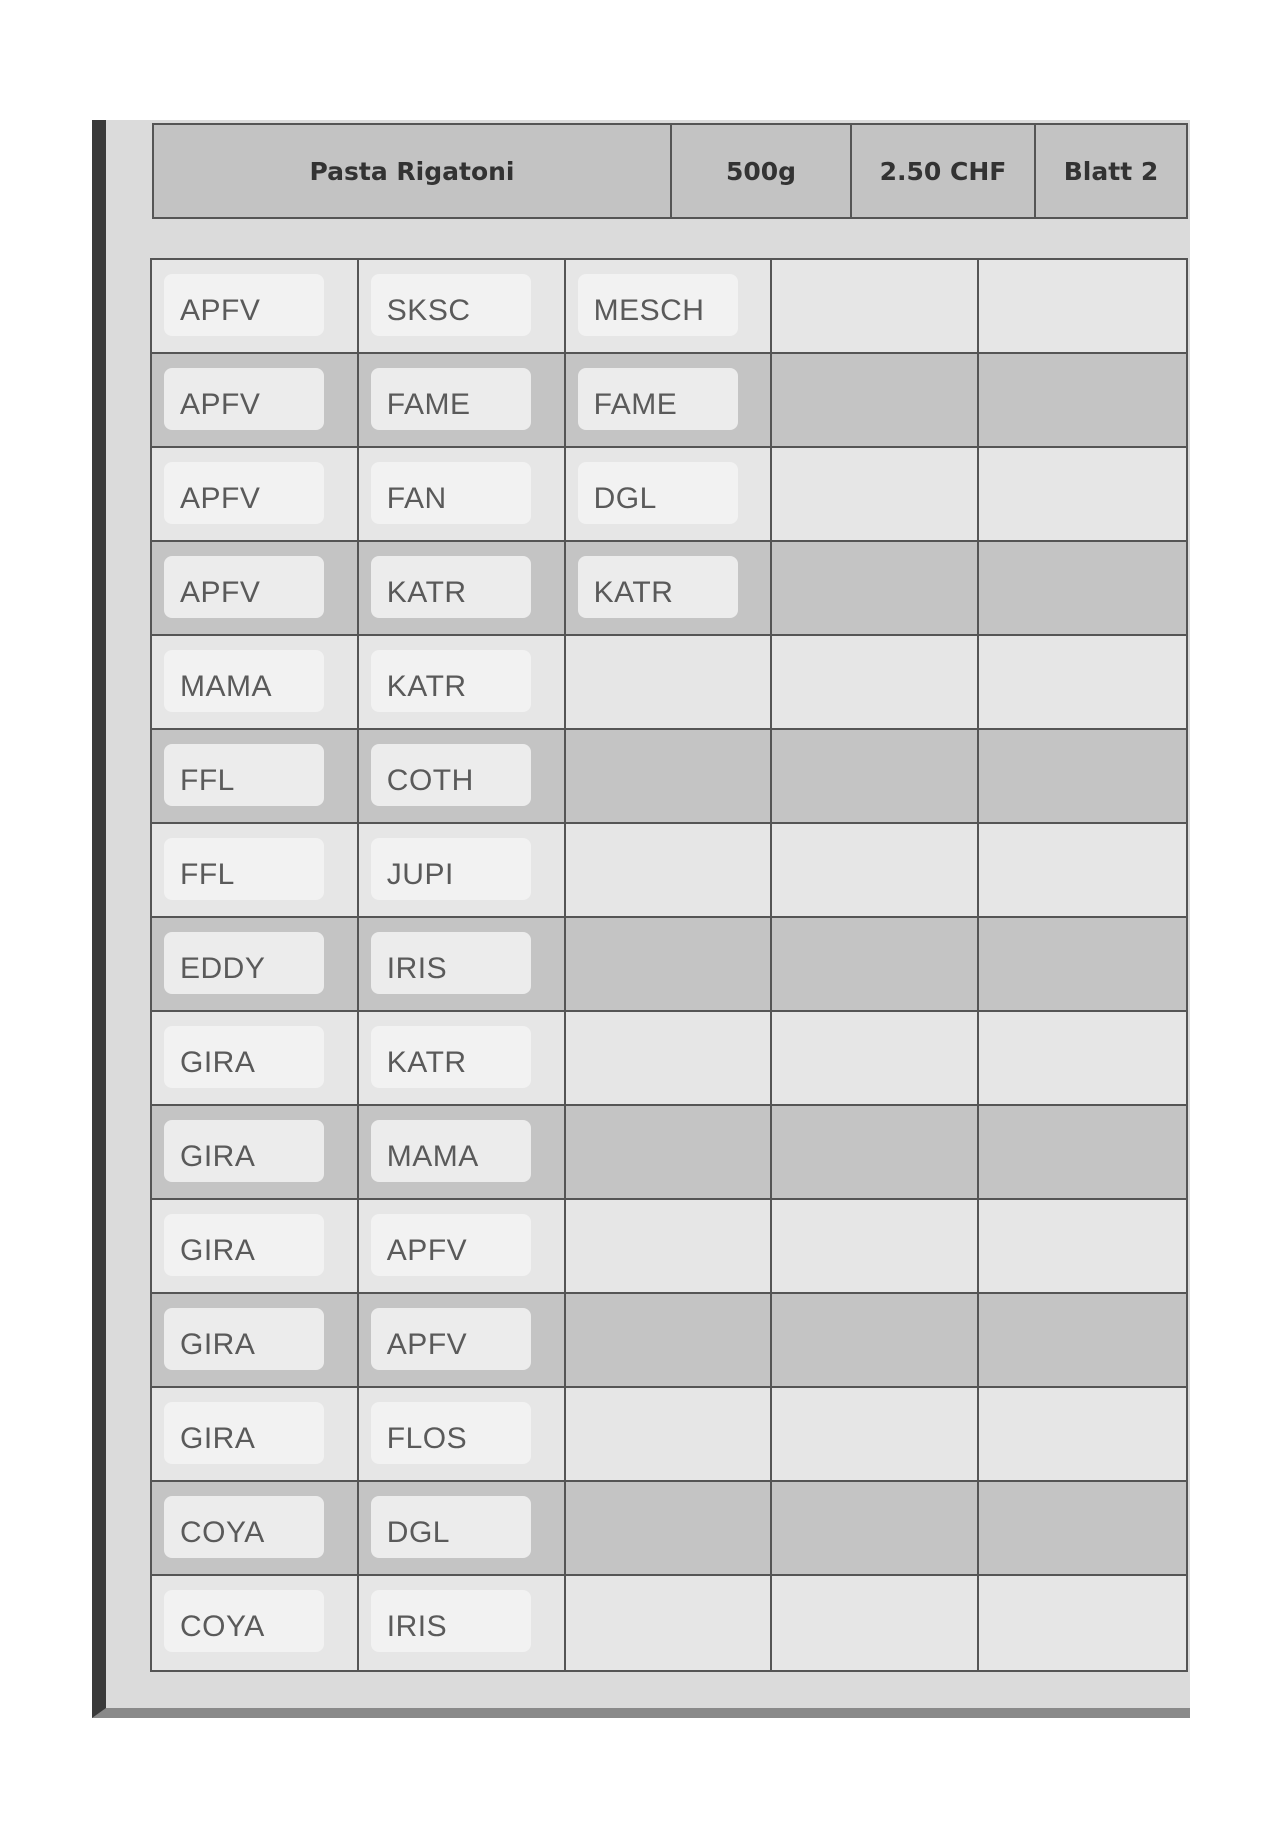 The image size is (1280, 1841). Describe the element at coordinates (462, 1528) in the screenshot. I see `table-cell: DGL` at that location.